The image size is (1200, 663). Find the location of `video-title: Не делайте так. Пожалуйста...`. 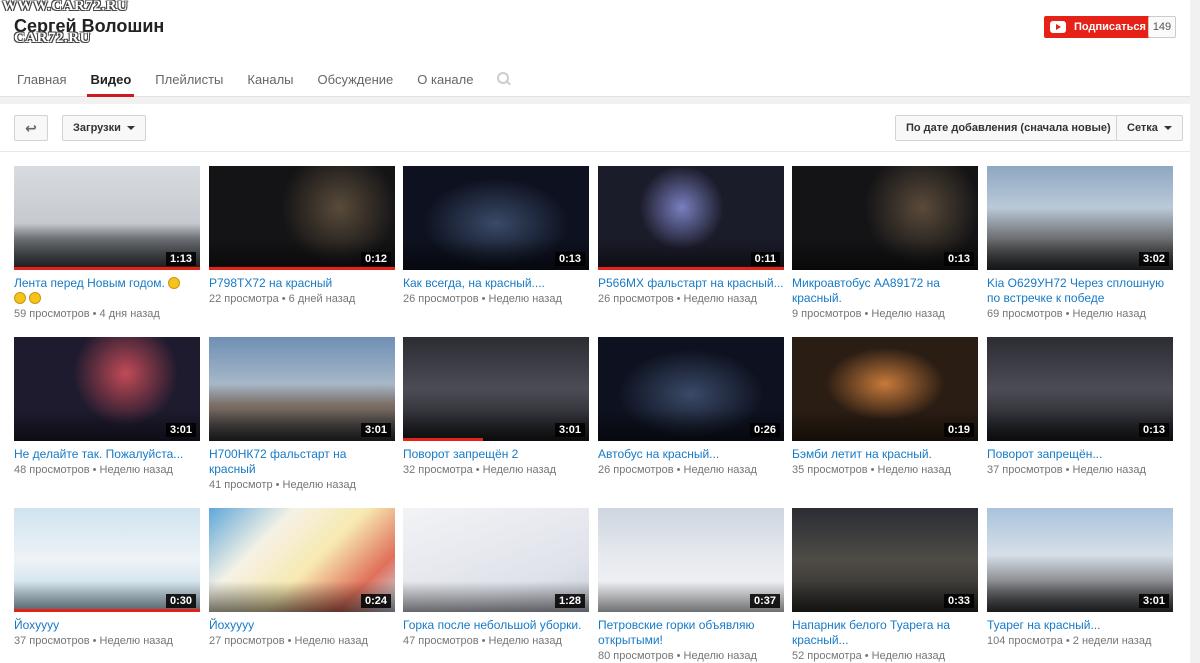

video-title: Не делайте так. Пожалуйста... is located at coordinates (107, 454).